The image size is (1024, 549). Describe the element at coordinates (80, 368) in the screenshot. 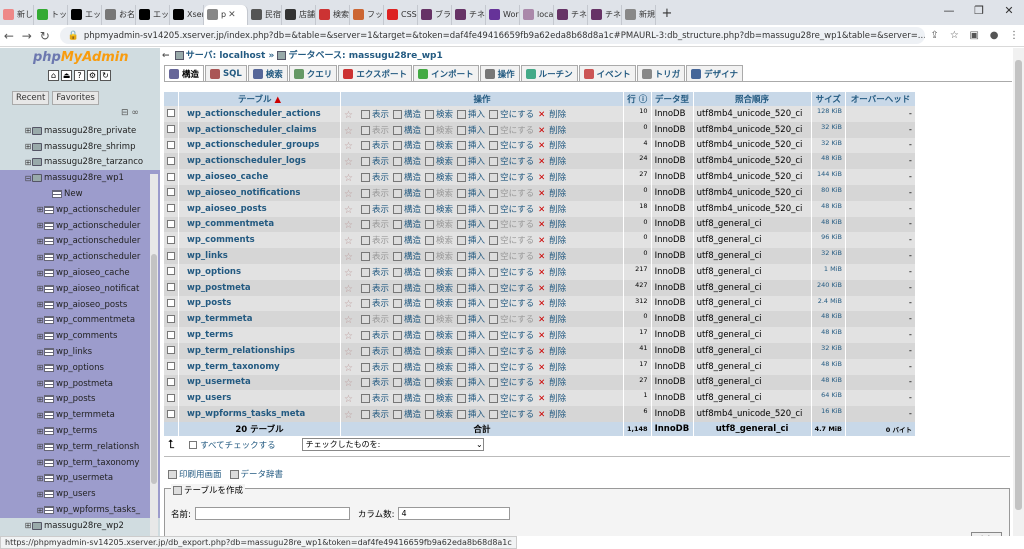

I see `sidebar-table-item: ⊞ wp_options` at that location.